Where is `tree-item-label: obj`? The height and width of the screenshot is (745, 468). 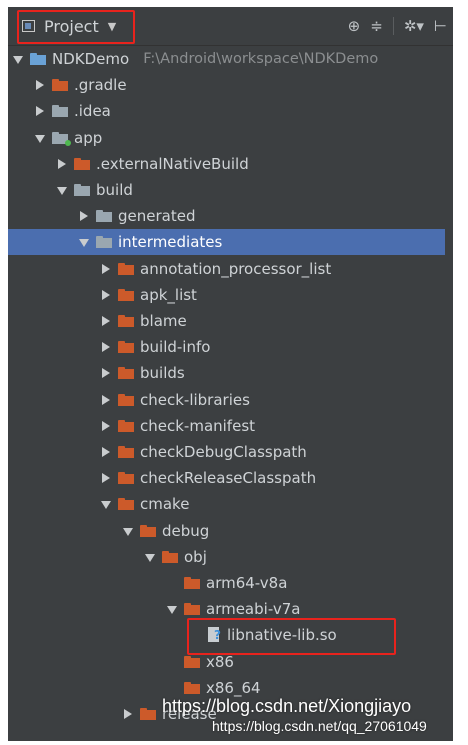
tree-item-label: obj is located at coordinates (195, 556).